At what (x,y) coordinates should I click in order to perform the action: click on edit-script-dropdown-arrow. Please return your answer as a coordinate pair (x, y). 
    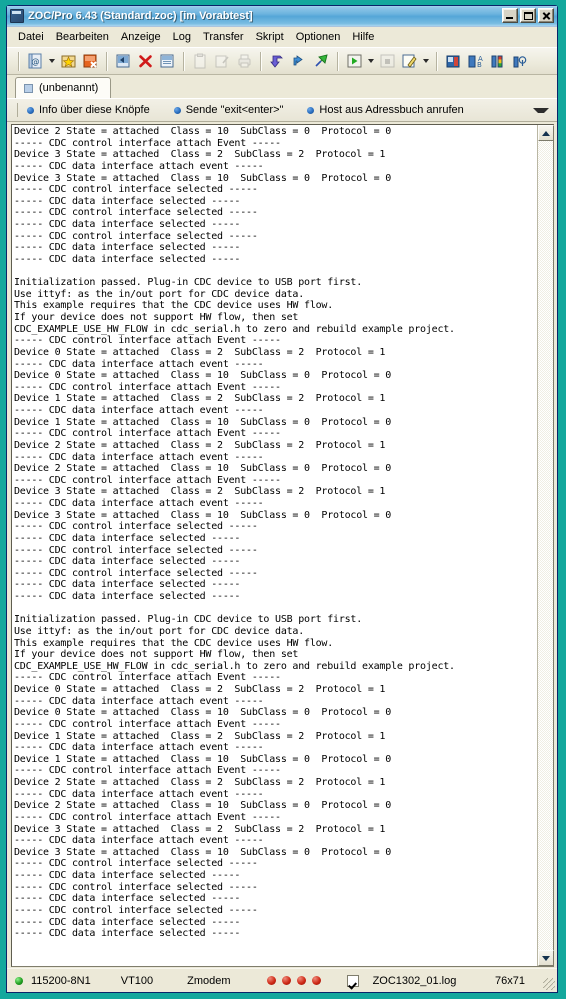
    Looking at the image, I should click on (425, 61).